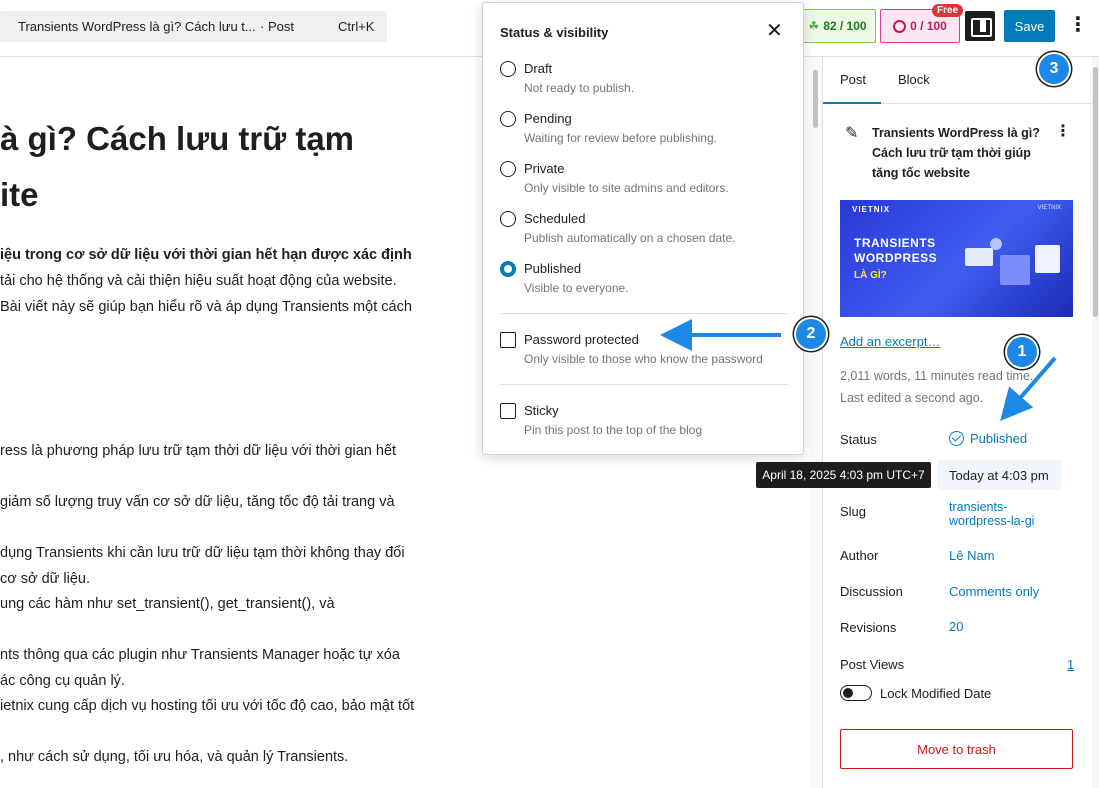  What do you see at coordinates (948, 10) in the screenshot?
I see `free-badge: Free` at bounding box center [948, 10].